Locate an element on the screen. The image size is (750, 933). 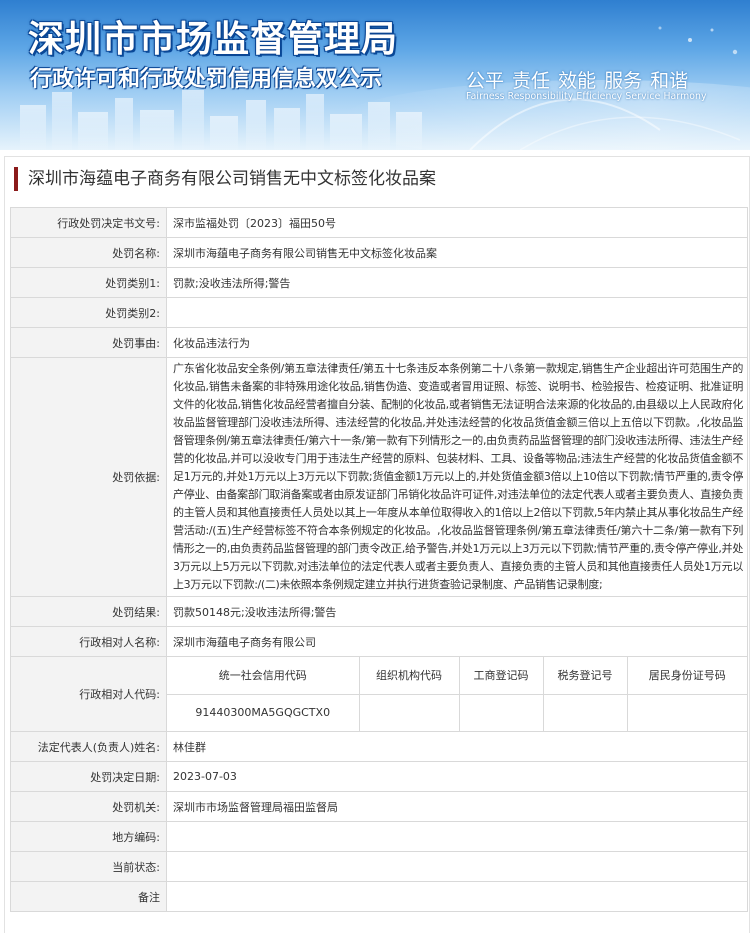
row-decision-no: 行政处罚决定书文号: 深市监福处罚〔2023〕福田50号 is located at coordinates (379, 222).